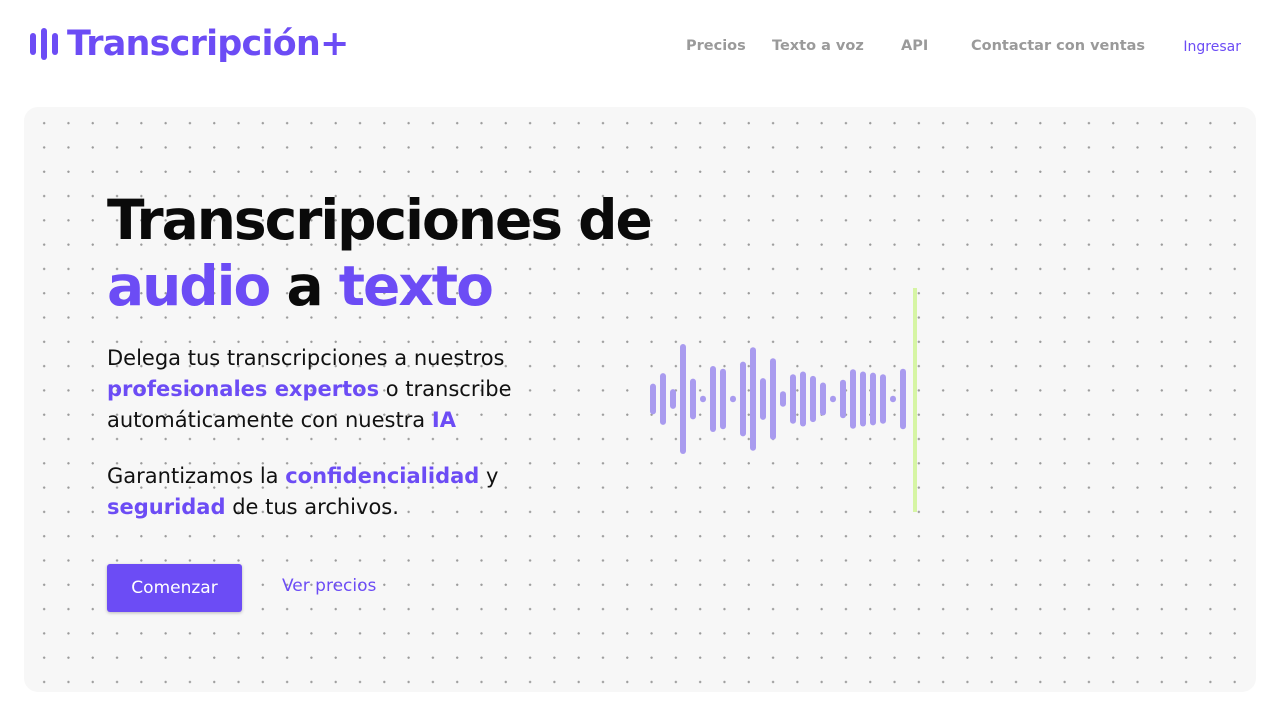 This screenshot has height=720, width=1280. Describe the element at coordinates (380, 220) in the screenshot. I see `hero-title-line1: Transcripciones de` at that location.